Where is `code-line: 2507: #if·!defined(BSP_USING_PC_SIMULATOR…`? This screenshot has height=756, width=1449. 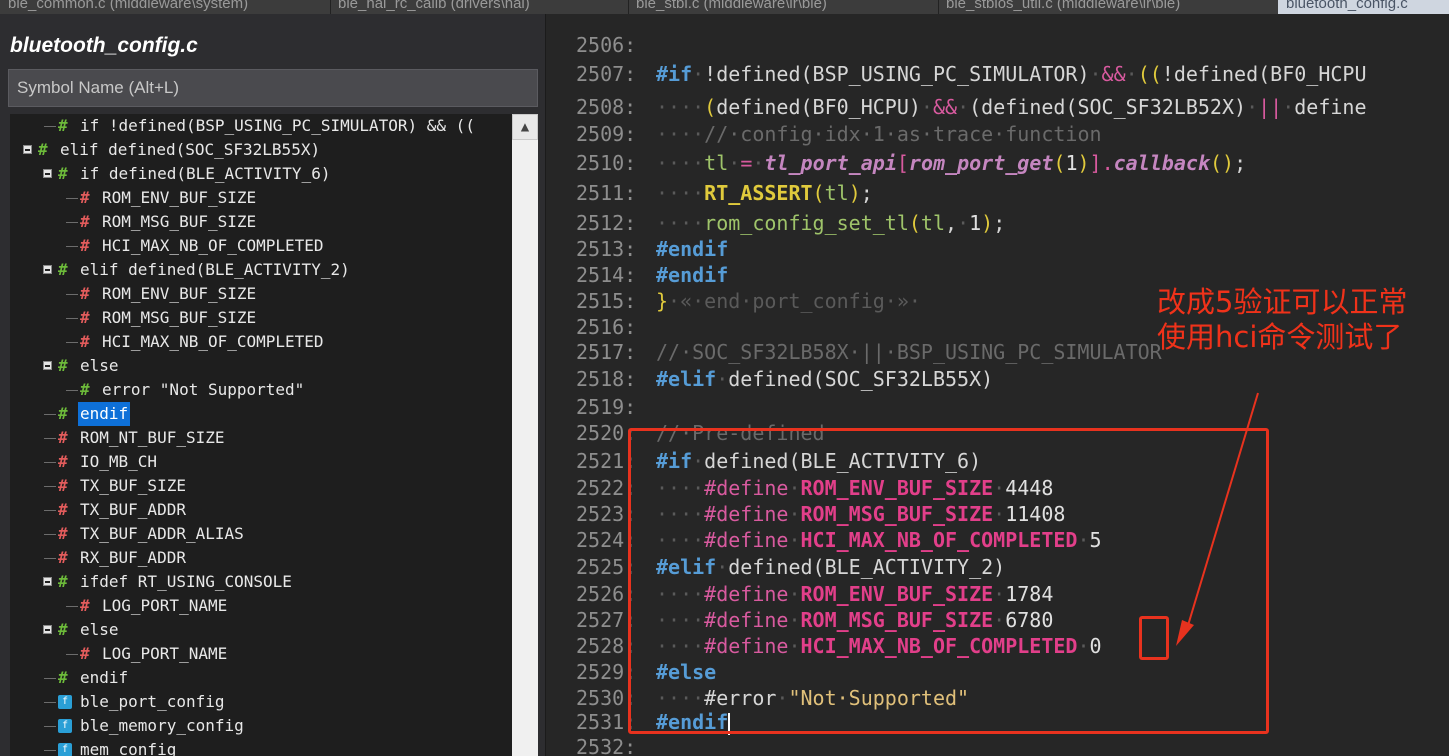
code-line: 2507: #if·!defined(BSP_USING_PC_SIMULATOR… is located at coordinates (997, 74).